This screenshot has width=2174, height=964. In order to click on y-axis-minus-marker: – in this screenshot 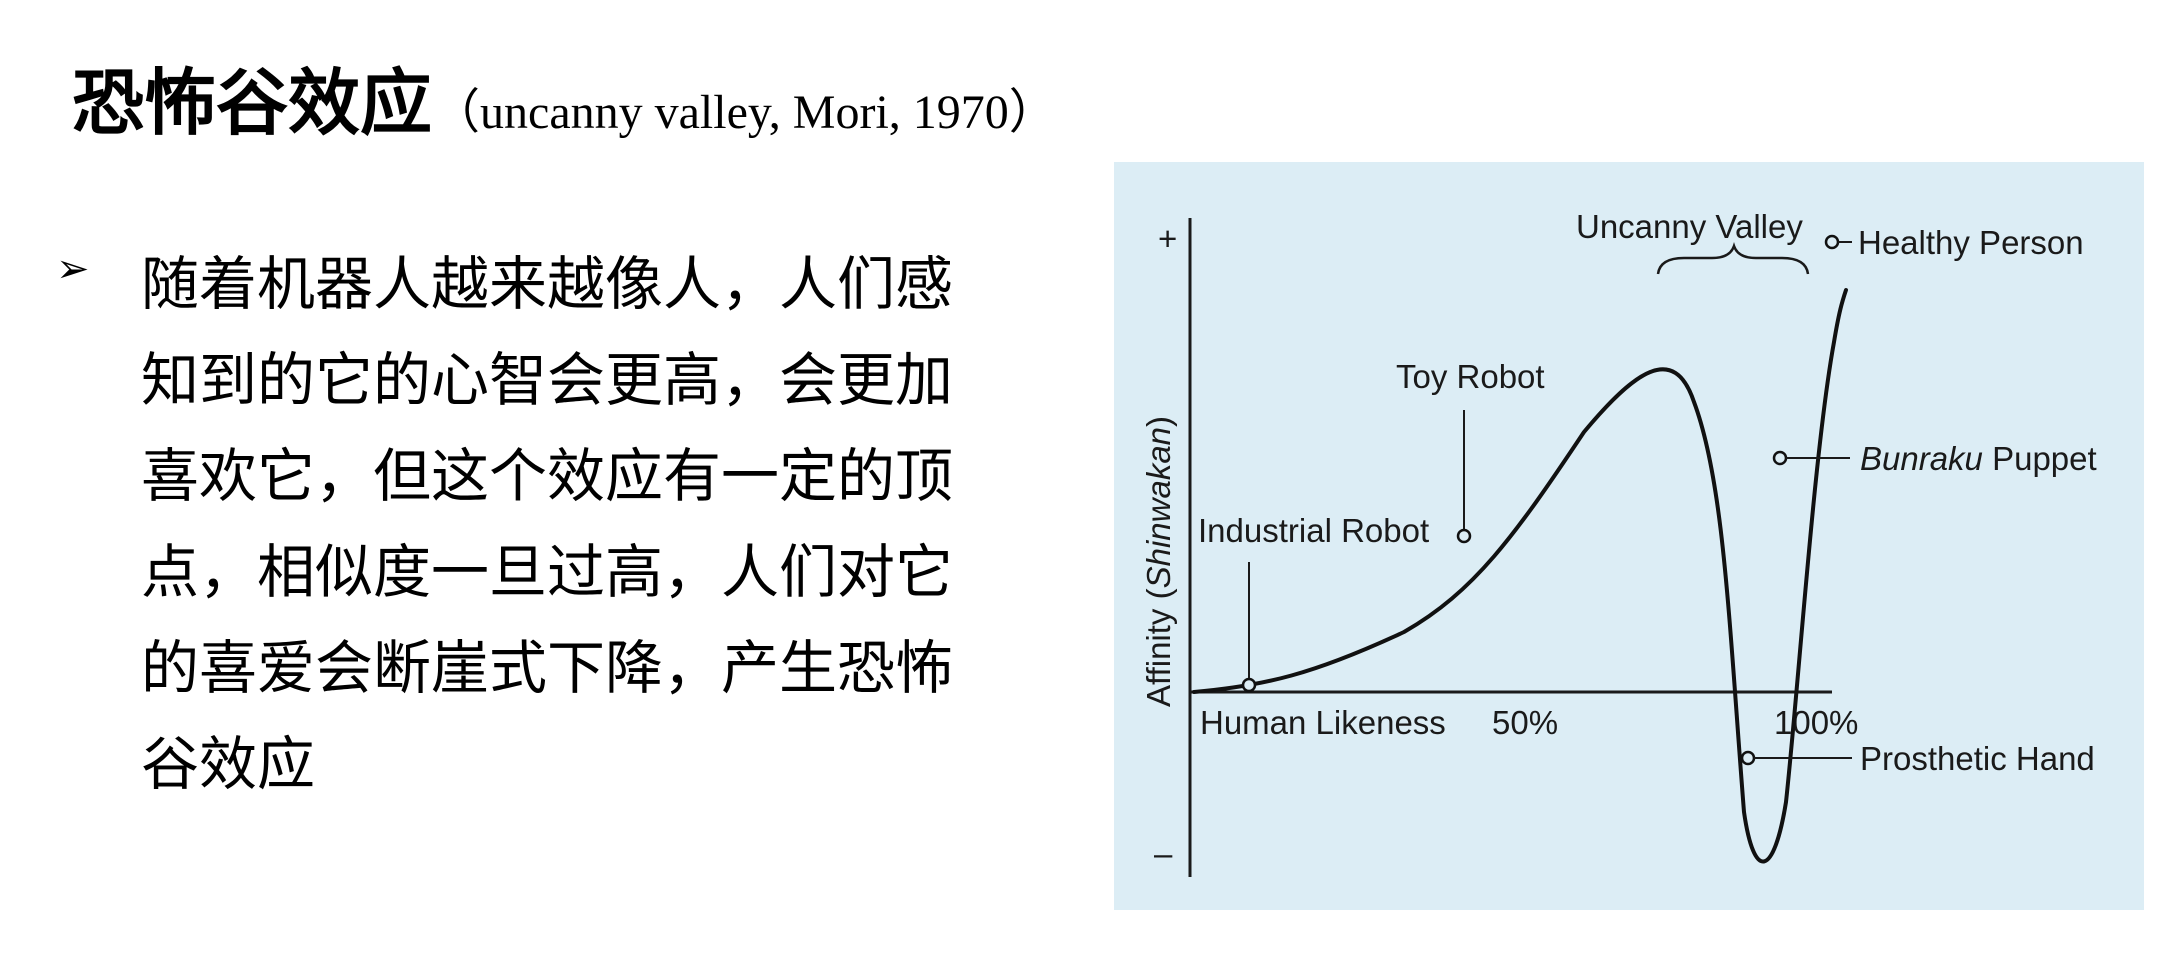, I will do `click(1163, 853)`.